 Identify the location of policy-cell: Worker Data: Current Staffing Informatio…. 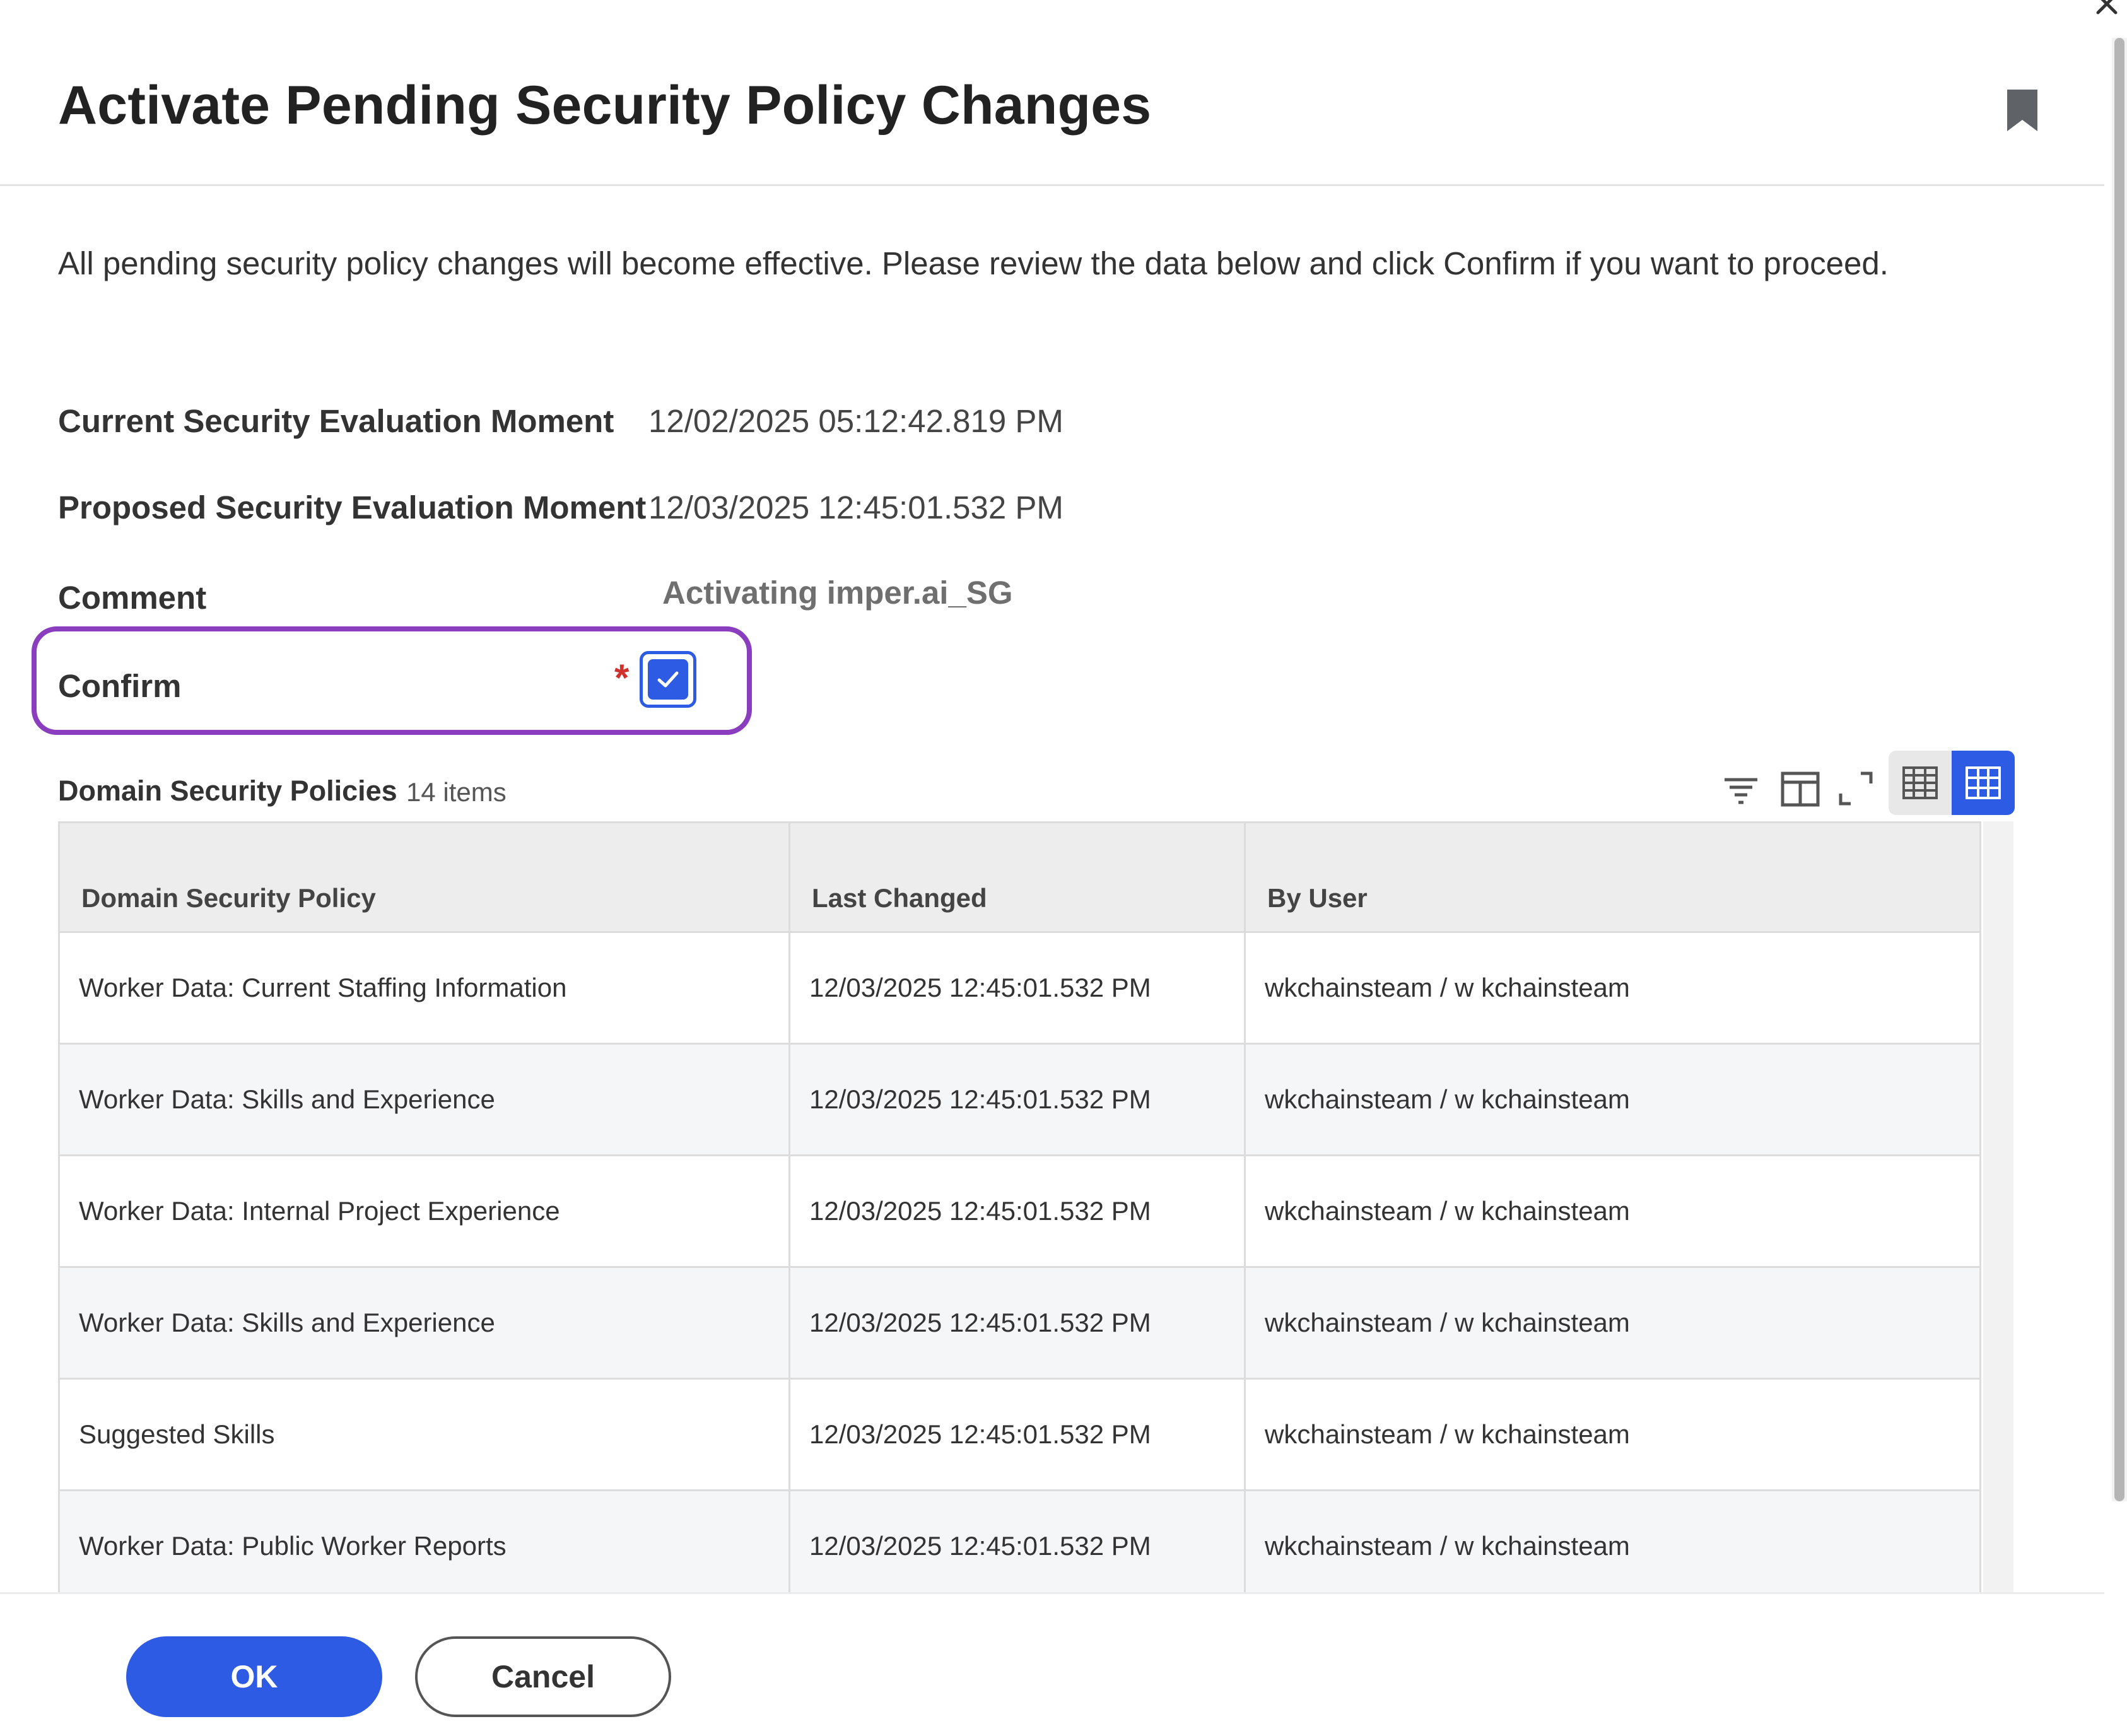
(424, 988).